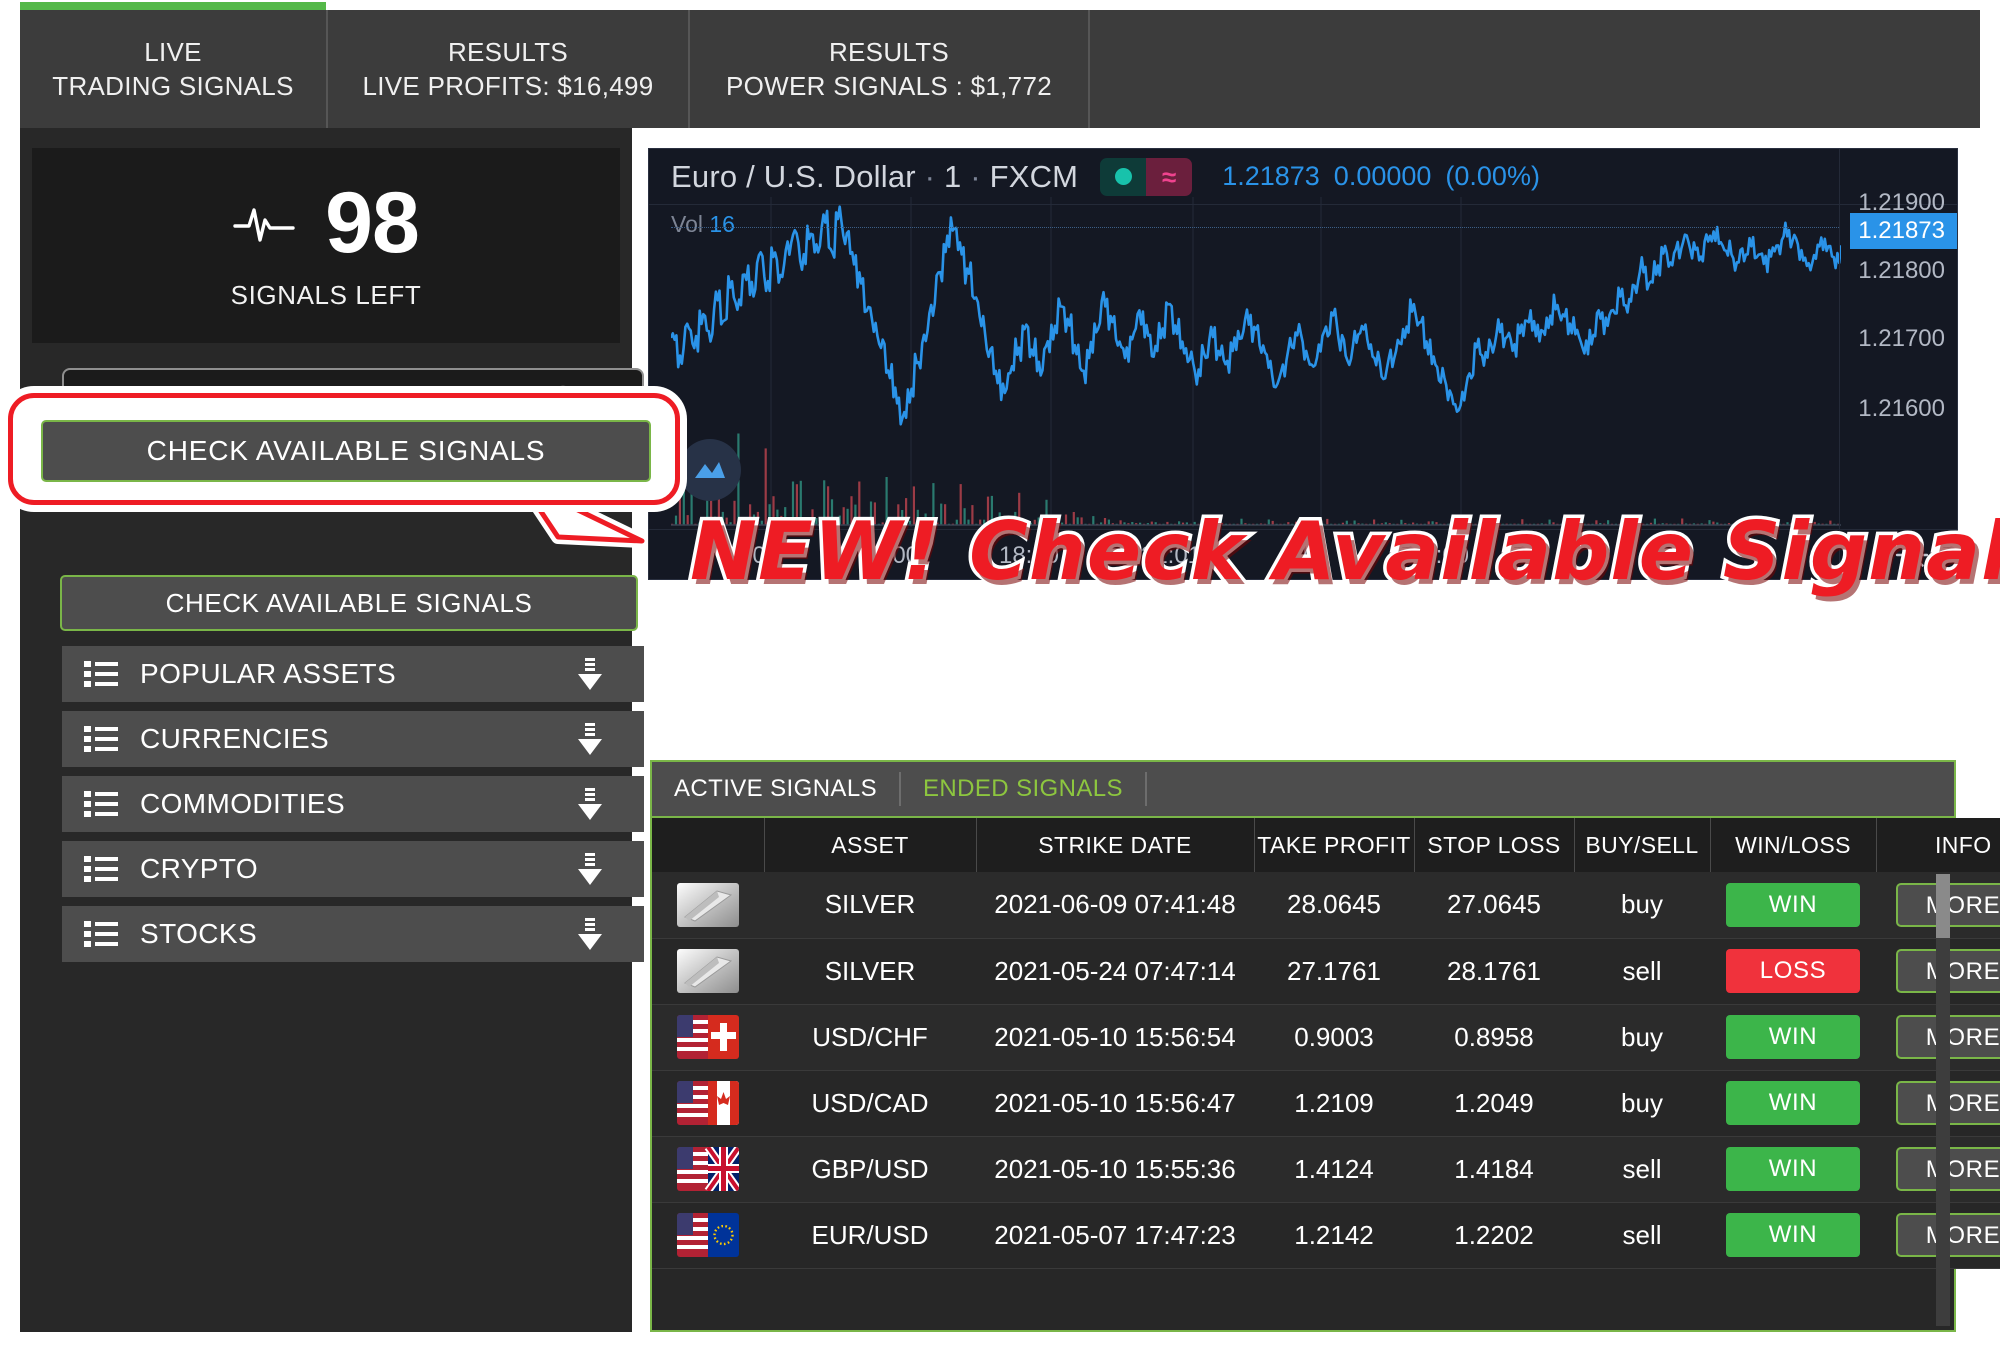 This screenshot has height=1352, width=2000. Describe the element at coordinates (1494, 1103) in the screenshot. I see `stop-loss-cell: 1.2049` at that location.